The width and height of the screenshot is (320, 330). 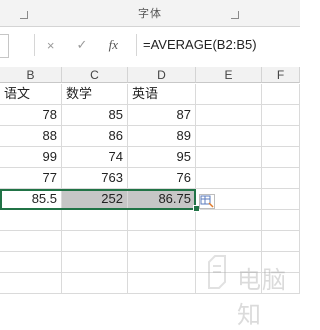 What do you see at coordinates (95, 199) in the screenshot?
I see `cell-c6: 252` at bounding box center [95, 199].